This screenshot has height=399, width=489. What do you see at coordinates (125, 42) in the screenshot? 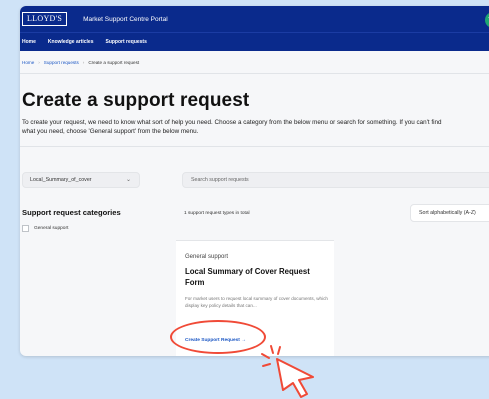
I see `nav-item-support-requests: Support requests` at bounding box center [125, 42].